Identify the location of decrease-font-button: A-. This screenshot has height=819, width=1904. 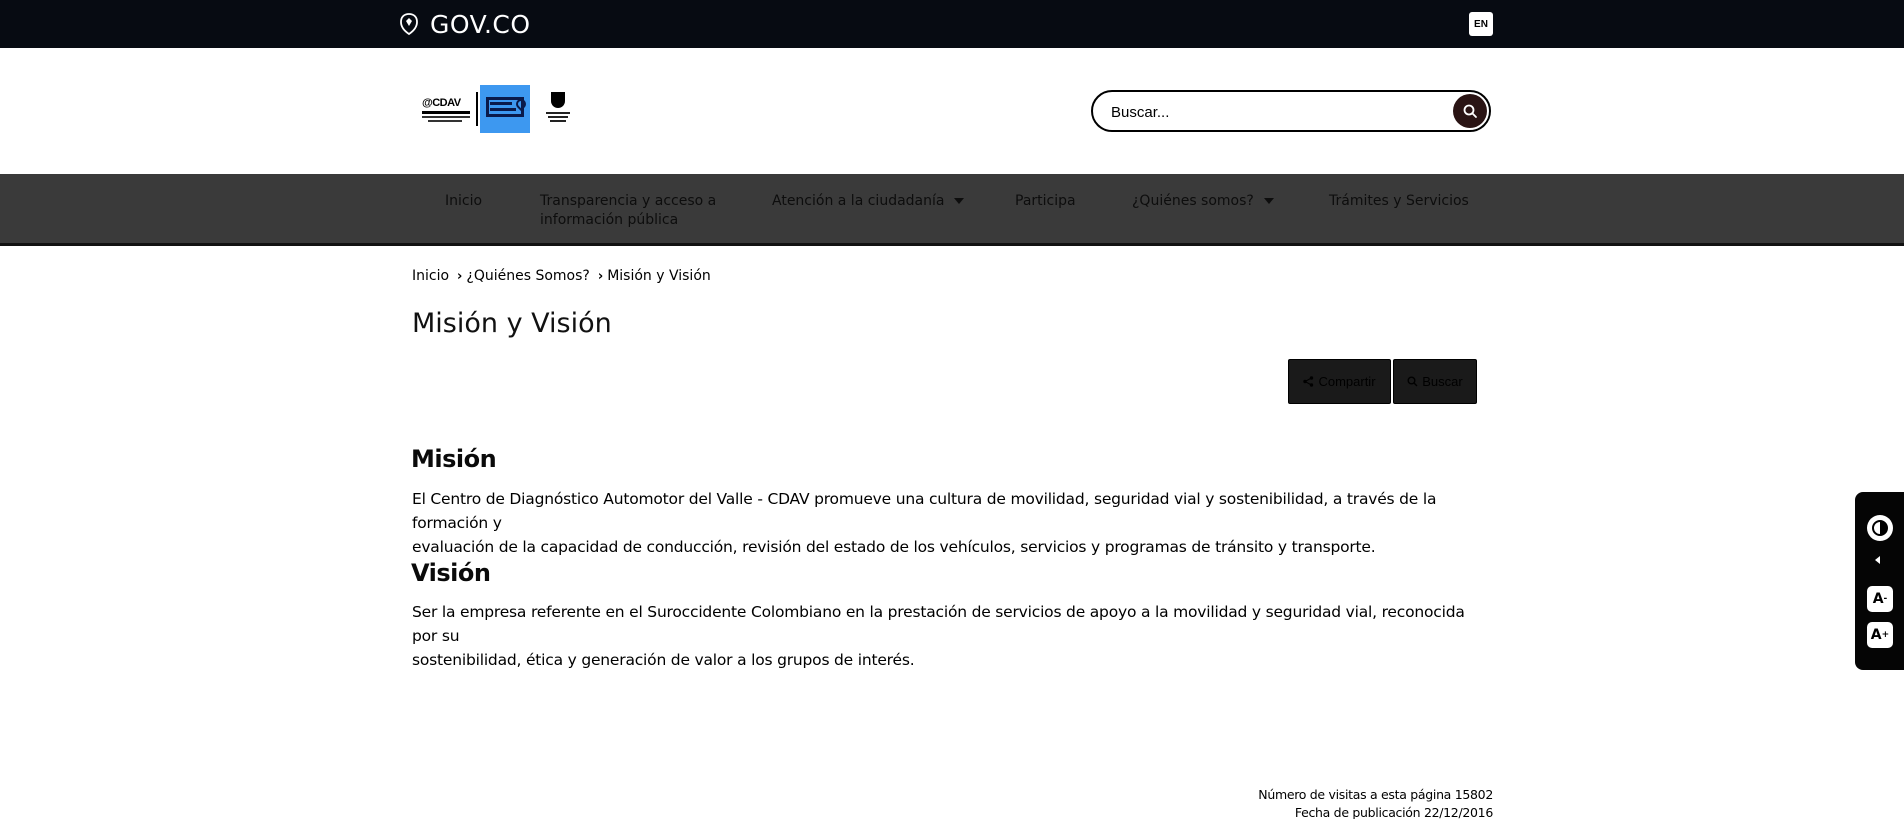
(1880, 599).